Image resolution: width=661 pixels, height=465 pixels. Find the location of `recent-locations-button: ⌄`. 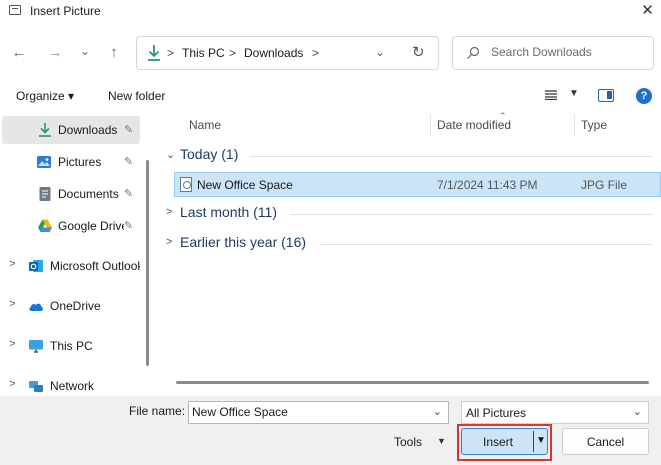

recent-locations-button: ⌄ is located at coordinates (85, 51).